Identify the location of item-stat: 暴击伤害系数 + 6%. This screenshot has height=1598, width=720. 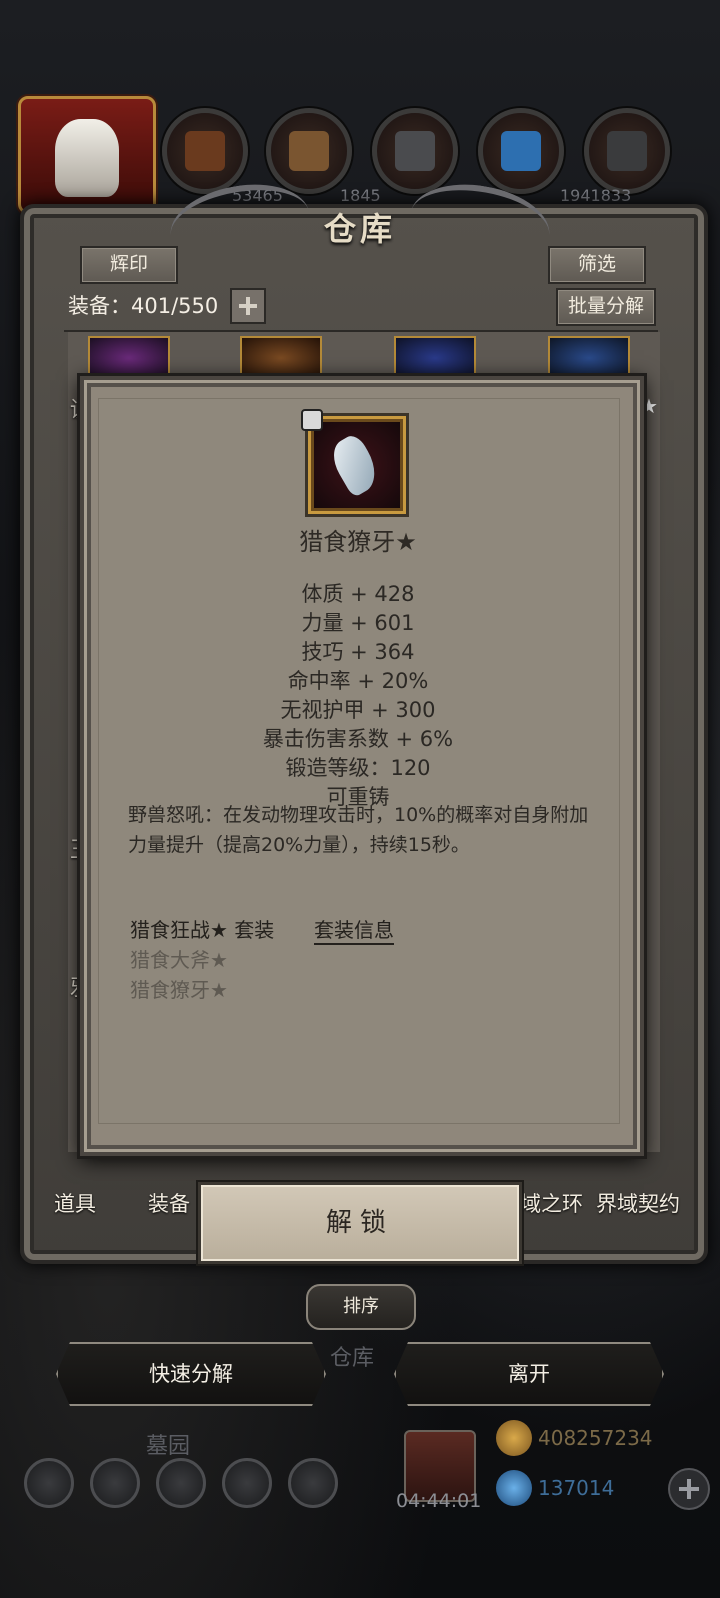
(358, 739).